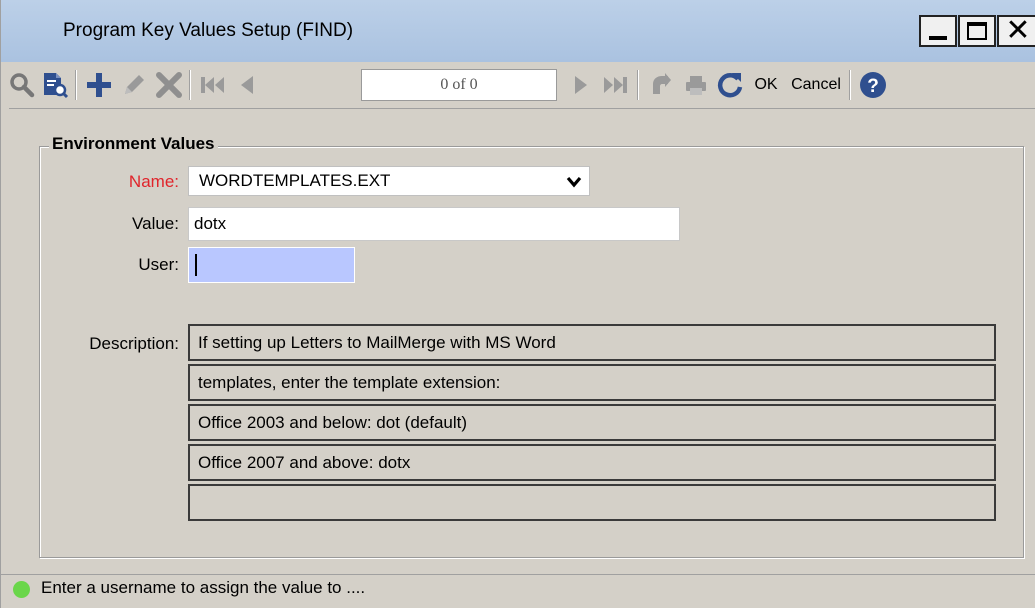 The width and height of the screenshot is (1035, 608). I want to click on edit-button, so click(134, 85).